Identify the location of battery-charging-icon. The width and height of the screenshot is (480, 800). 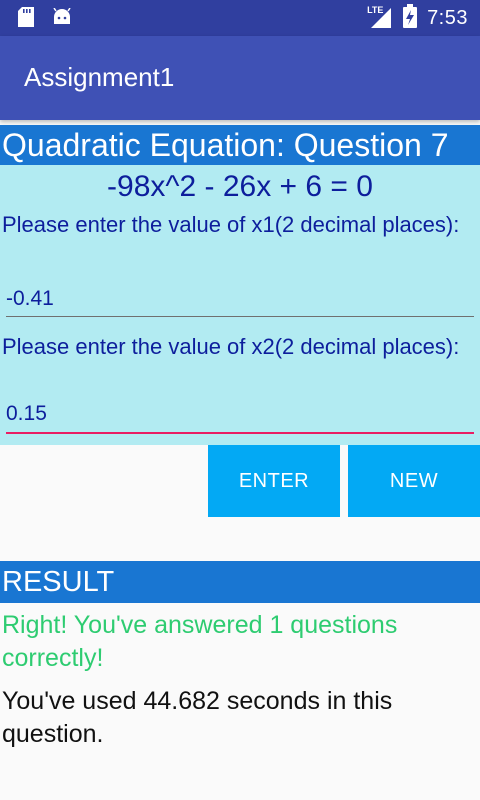
(410, 18).